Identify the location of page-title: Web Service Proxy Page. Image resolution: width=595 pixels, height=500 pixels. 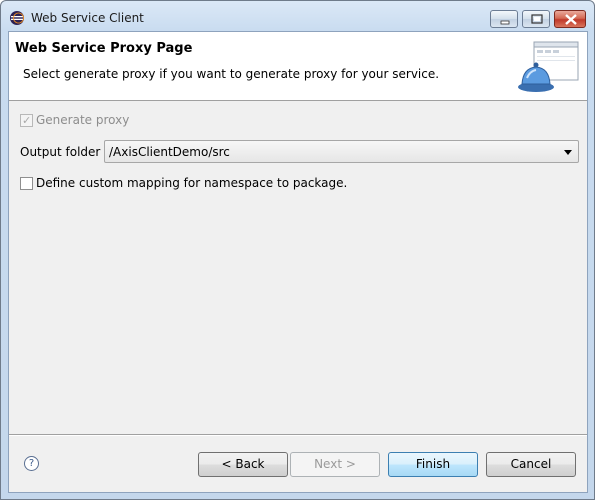
(104, 48).